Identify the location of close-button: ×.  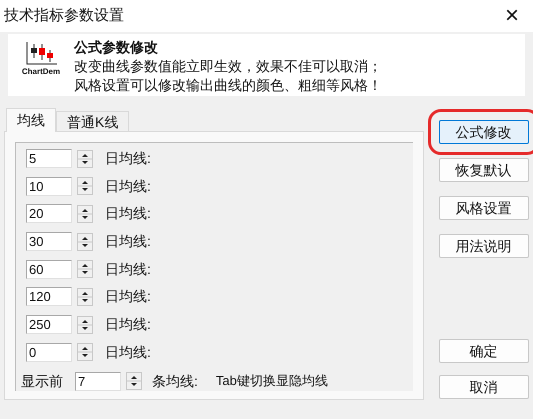
(511, 16).